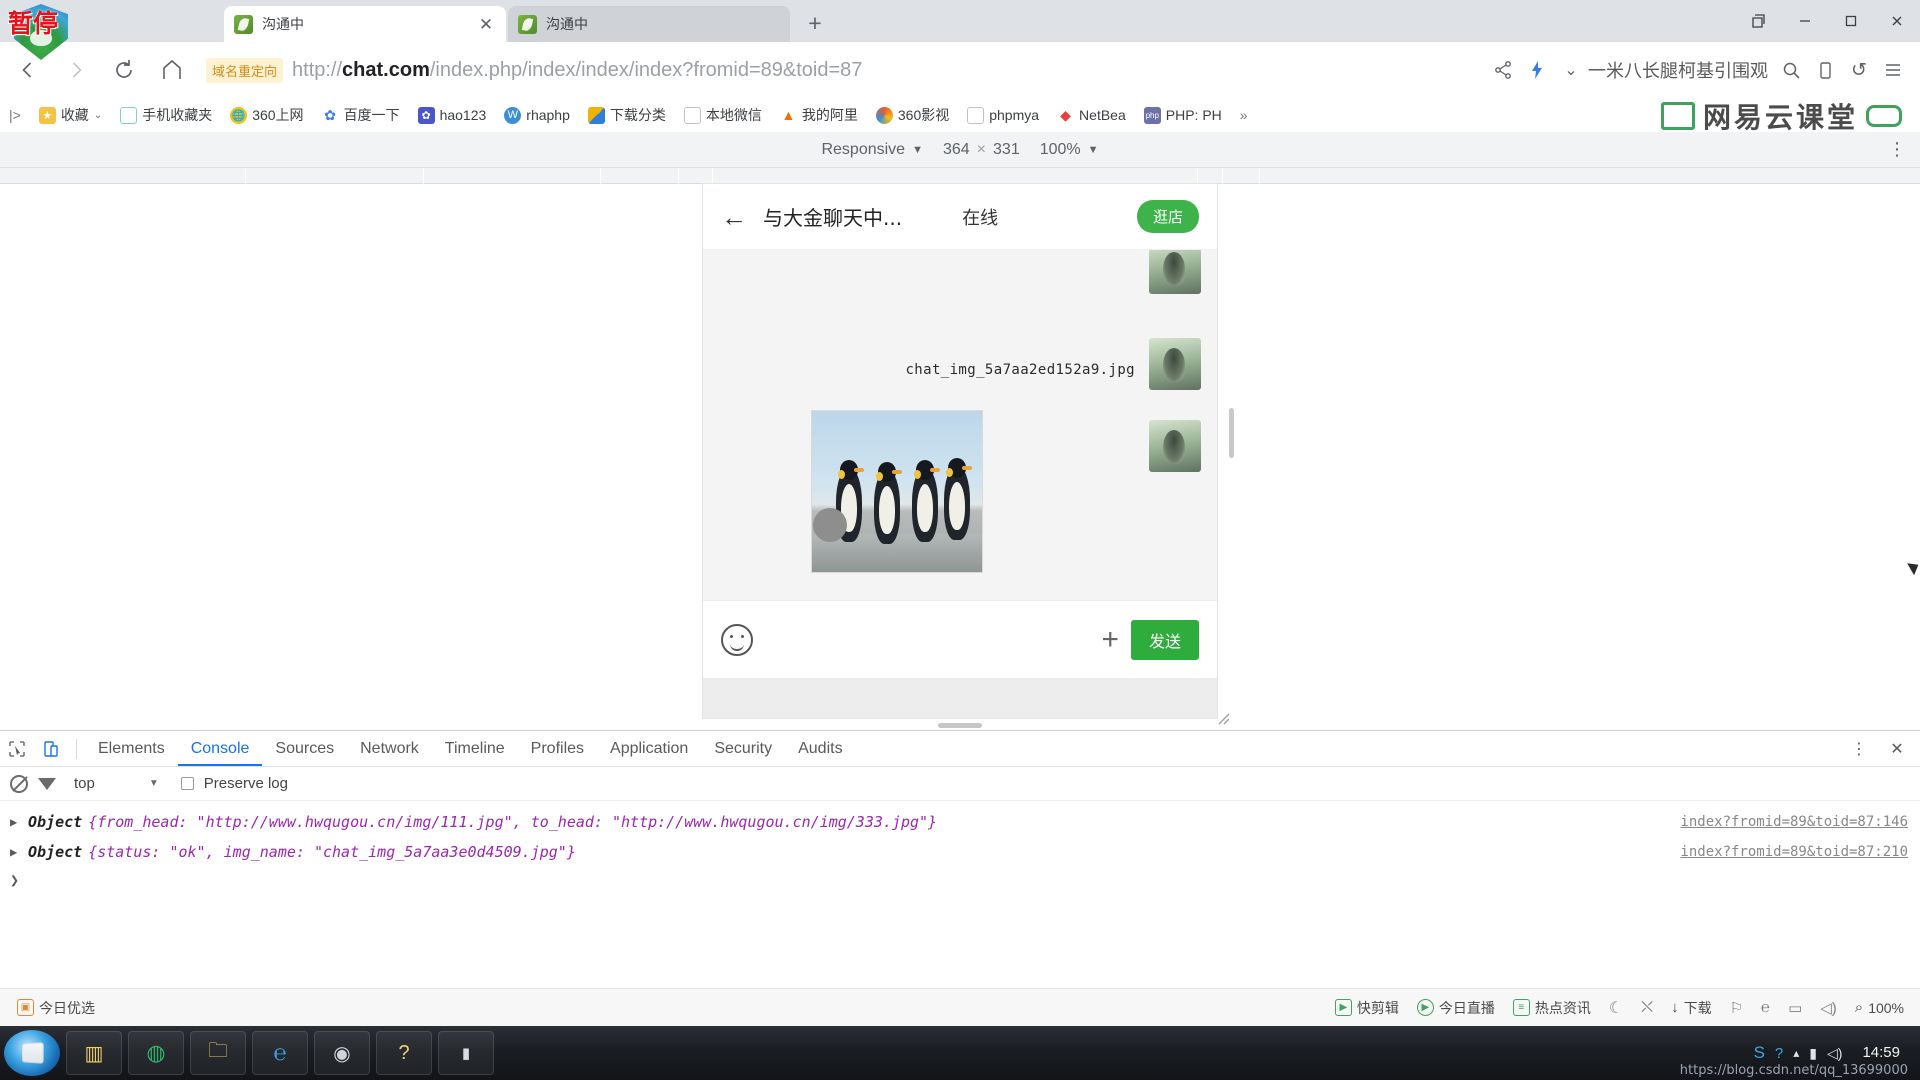 Image resolution: width=1920 pixels, height=1080 pixels. I want to click on viewport-resize-handle-corner, so click(1223, 718).